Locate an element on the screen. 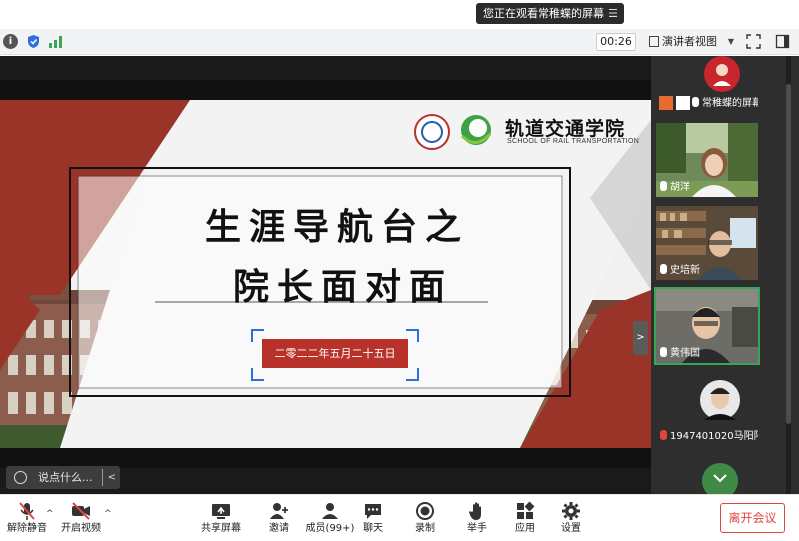 The image size is (799, 541). school-name: 轨道交通学院 is located at coordinates (565, 129).